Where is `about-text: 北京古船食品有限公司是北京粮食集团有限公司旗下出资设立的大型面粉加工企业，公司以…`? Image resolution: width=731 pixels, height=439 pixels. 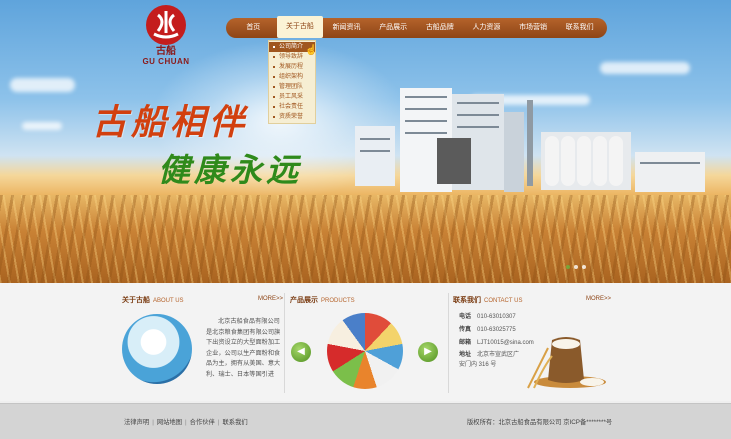 about-text: 北京古船食品有限公司是北京粮食集团有限公司旗下出资设立的大型面粉加工企业，公司以… is located at coordinates (243, 348).